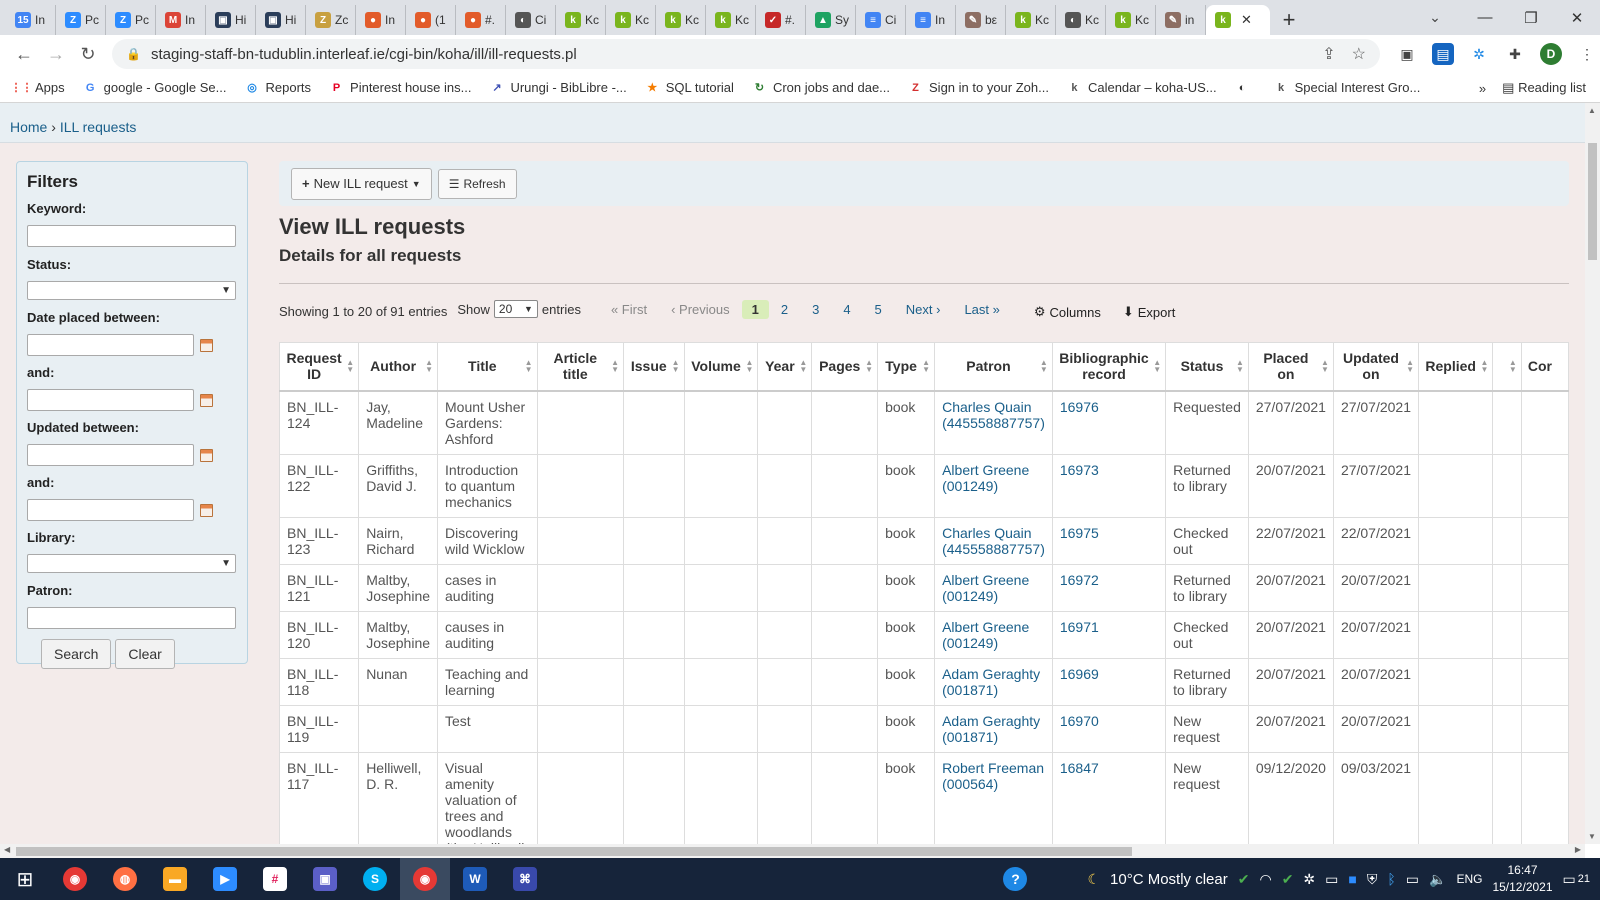 The width and height of the screenshot is (1600, 900). I want to click on restore-icon: ❐, so click(1531, 17).